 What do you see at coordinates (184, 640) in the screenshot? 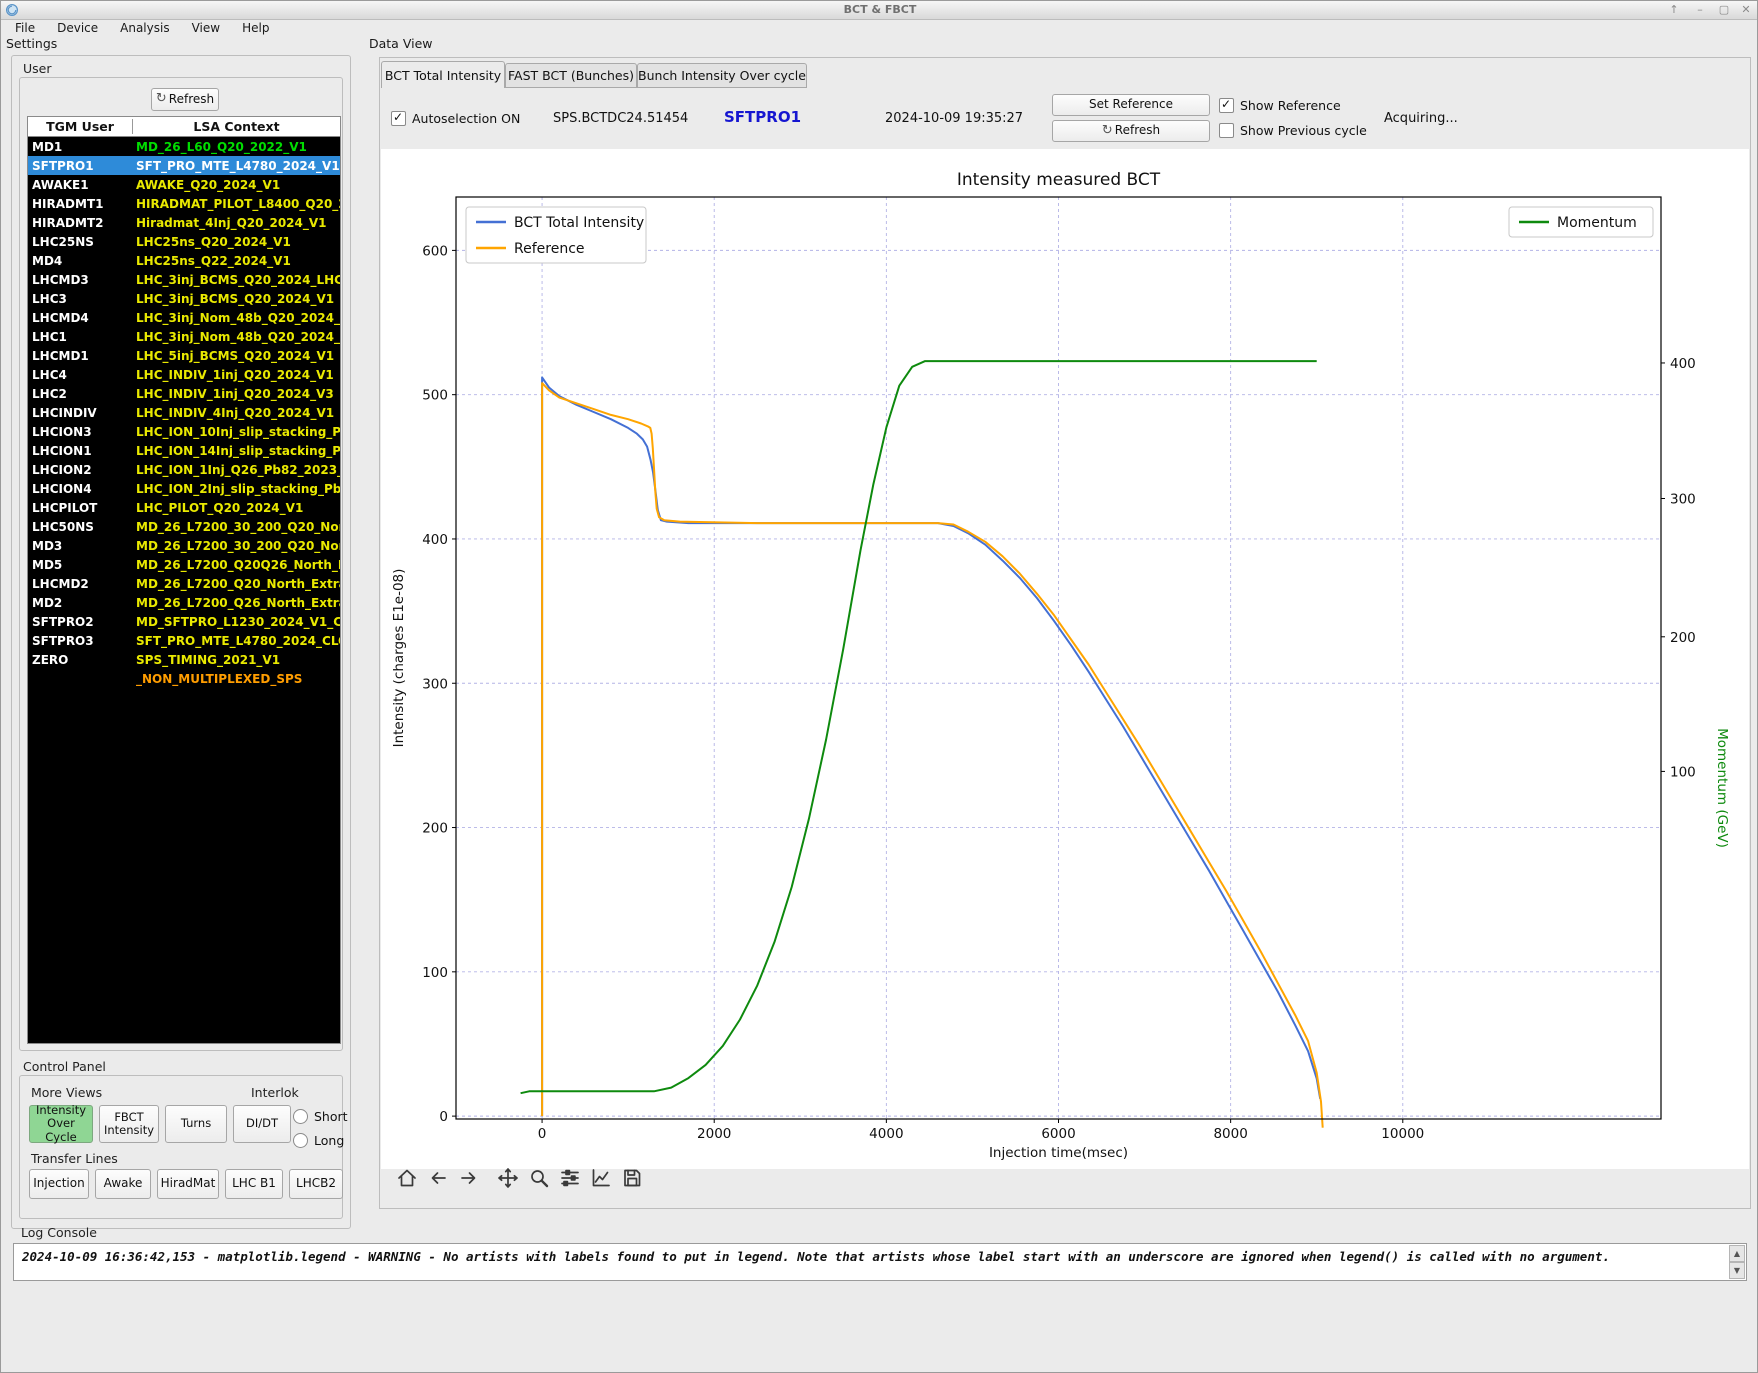
I see `table-row: SFTPRO3 SFT_PRO_MTE_L4780_2024_CLONE` at bounding box center [184, 640].